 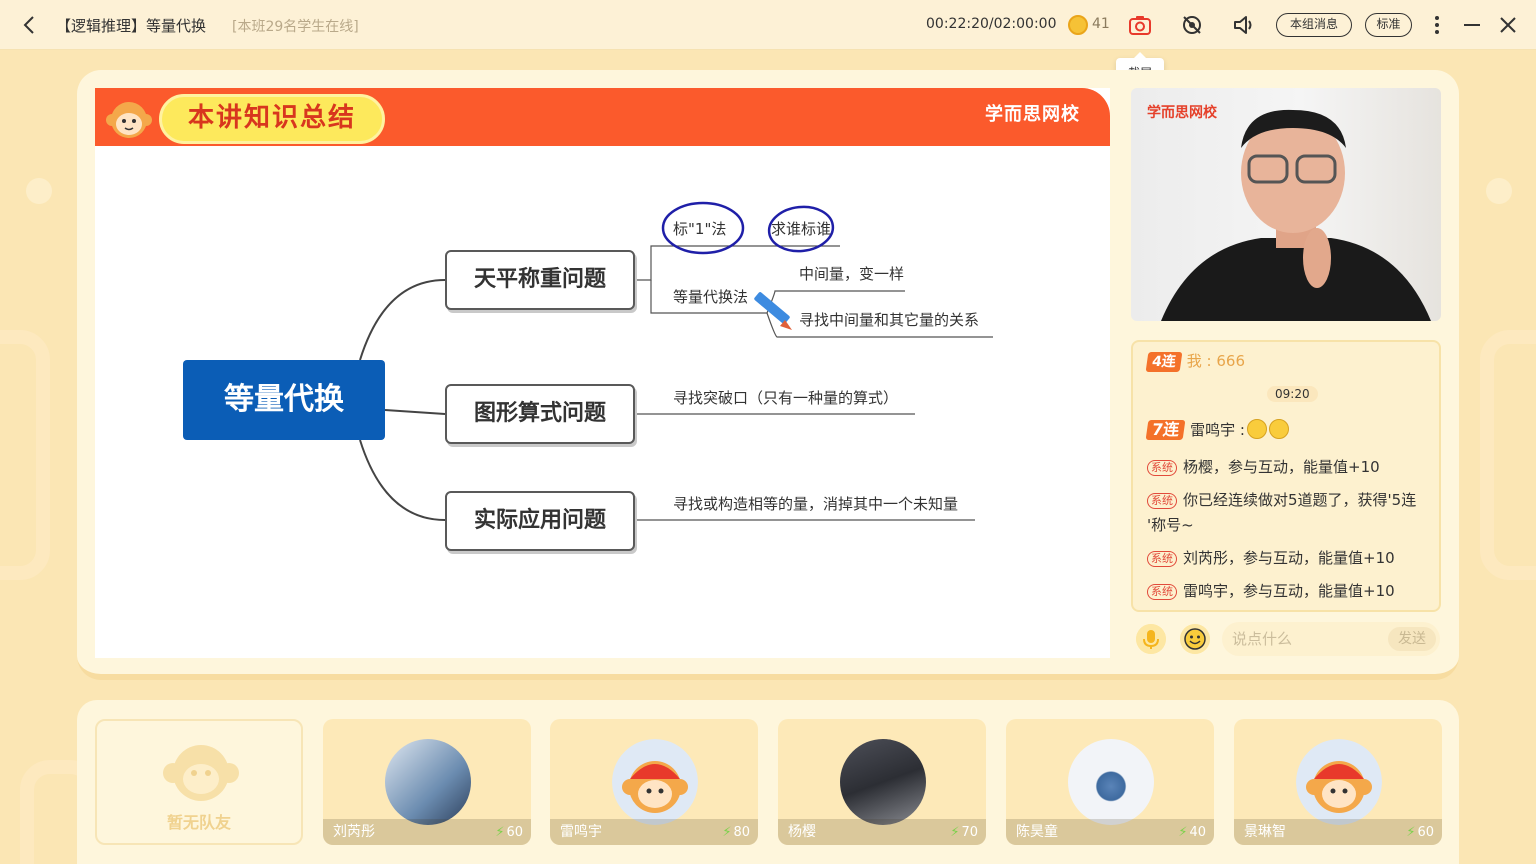 What do you see at coordinates (1256, 429) in the screenshot?
I see `angry-emoji-icon` at bounding box center [1256, 429].